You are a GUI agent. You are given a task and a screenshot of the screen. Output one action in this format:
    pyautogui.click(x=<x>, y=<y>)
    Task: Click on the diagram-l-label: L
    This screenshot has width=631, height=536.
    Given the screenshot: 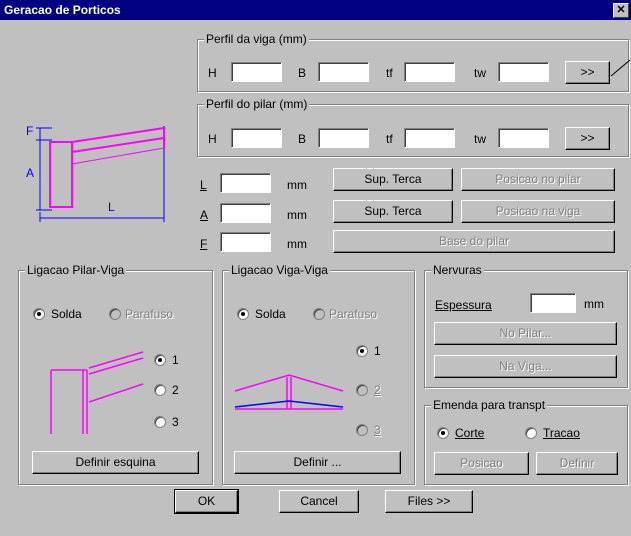 What is the action you would take?
    pyautogui.click(x=111, y=207)
    